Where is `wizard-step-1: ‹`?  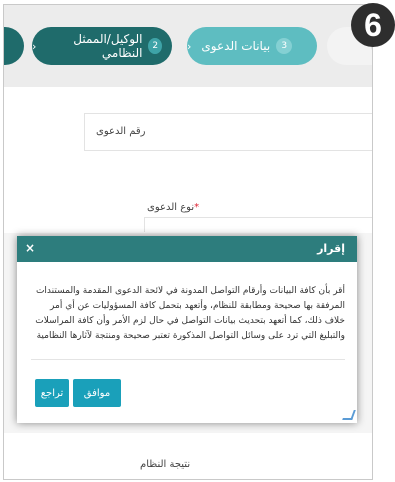
wizard-step-1: ‹ is located at coordinates (14, 46).